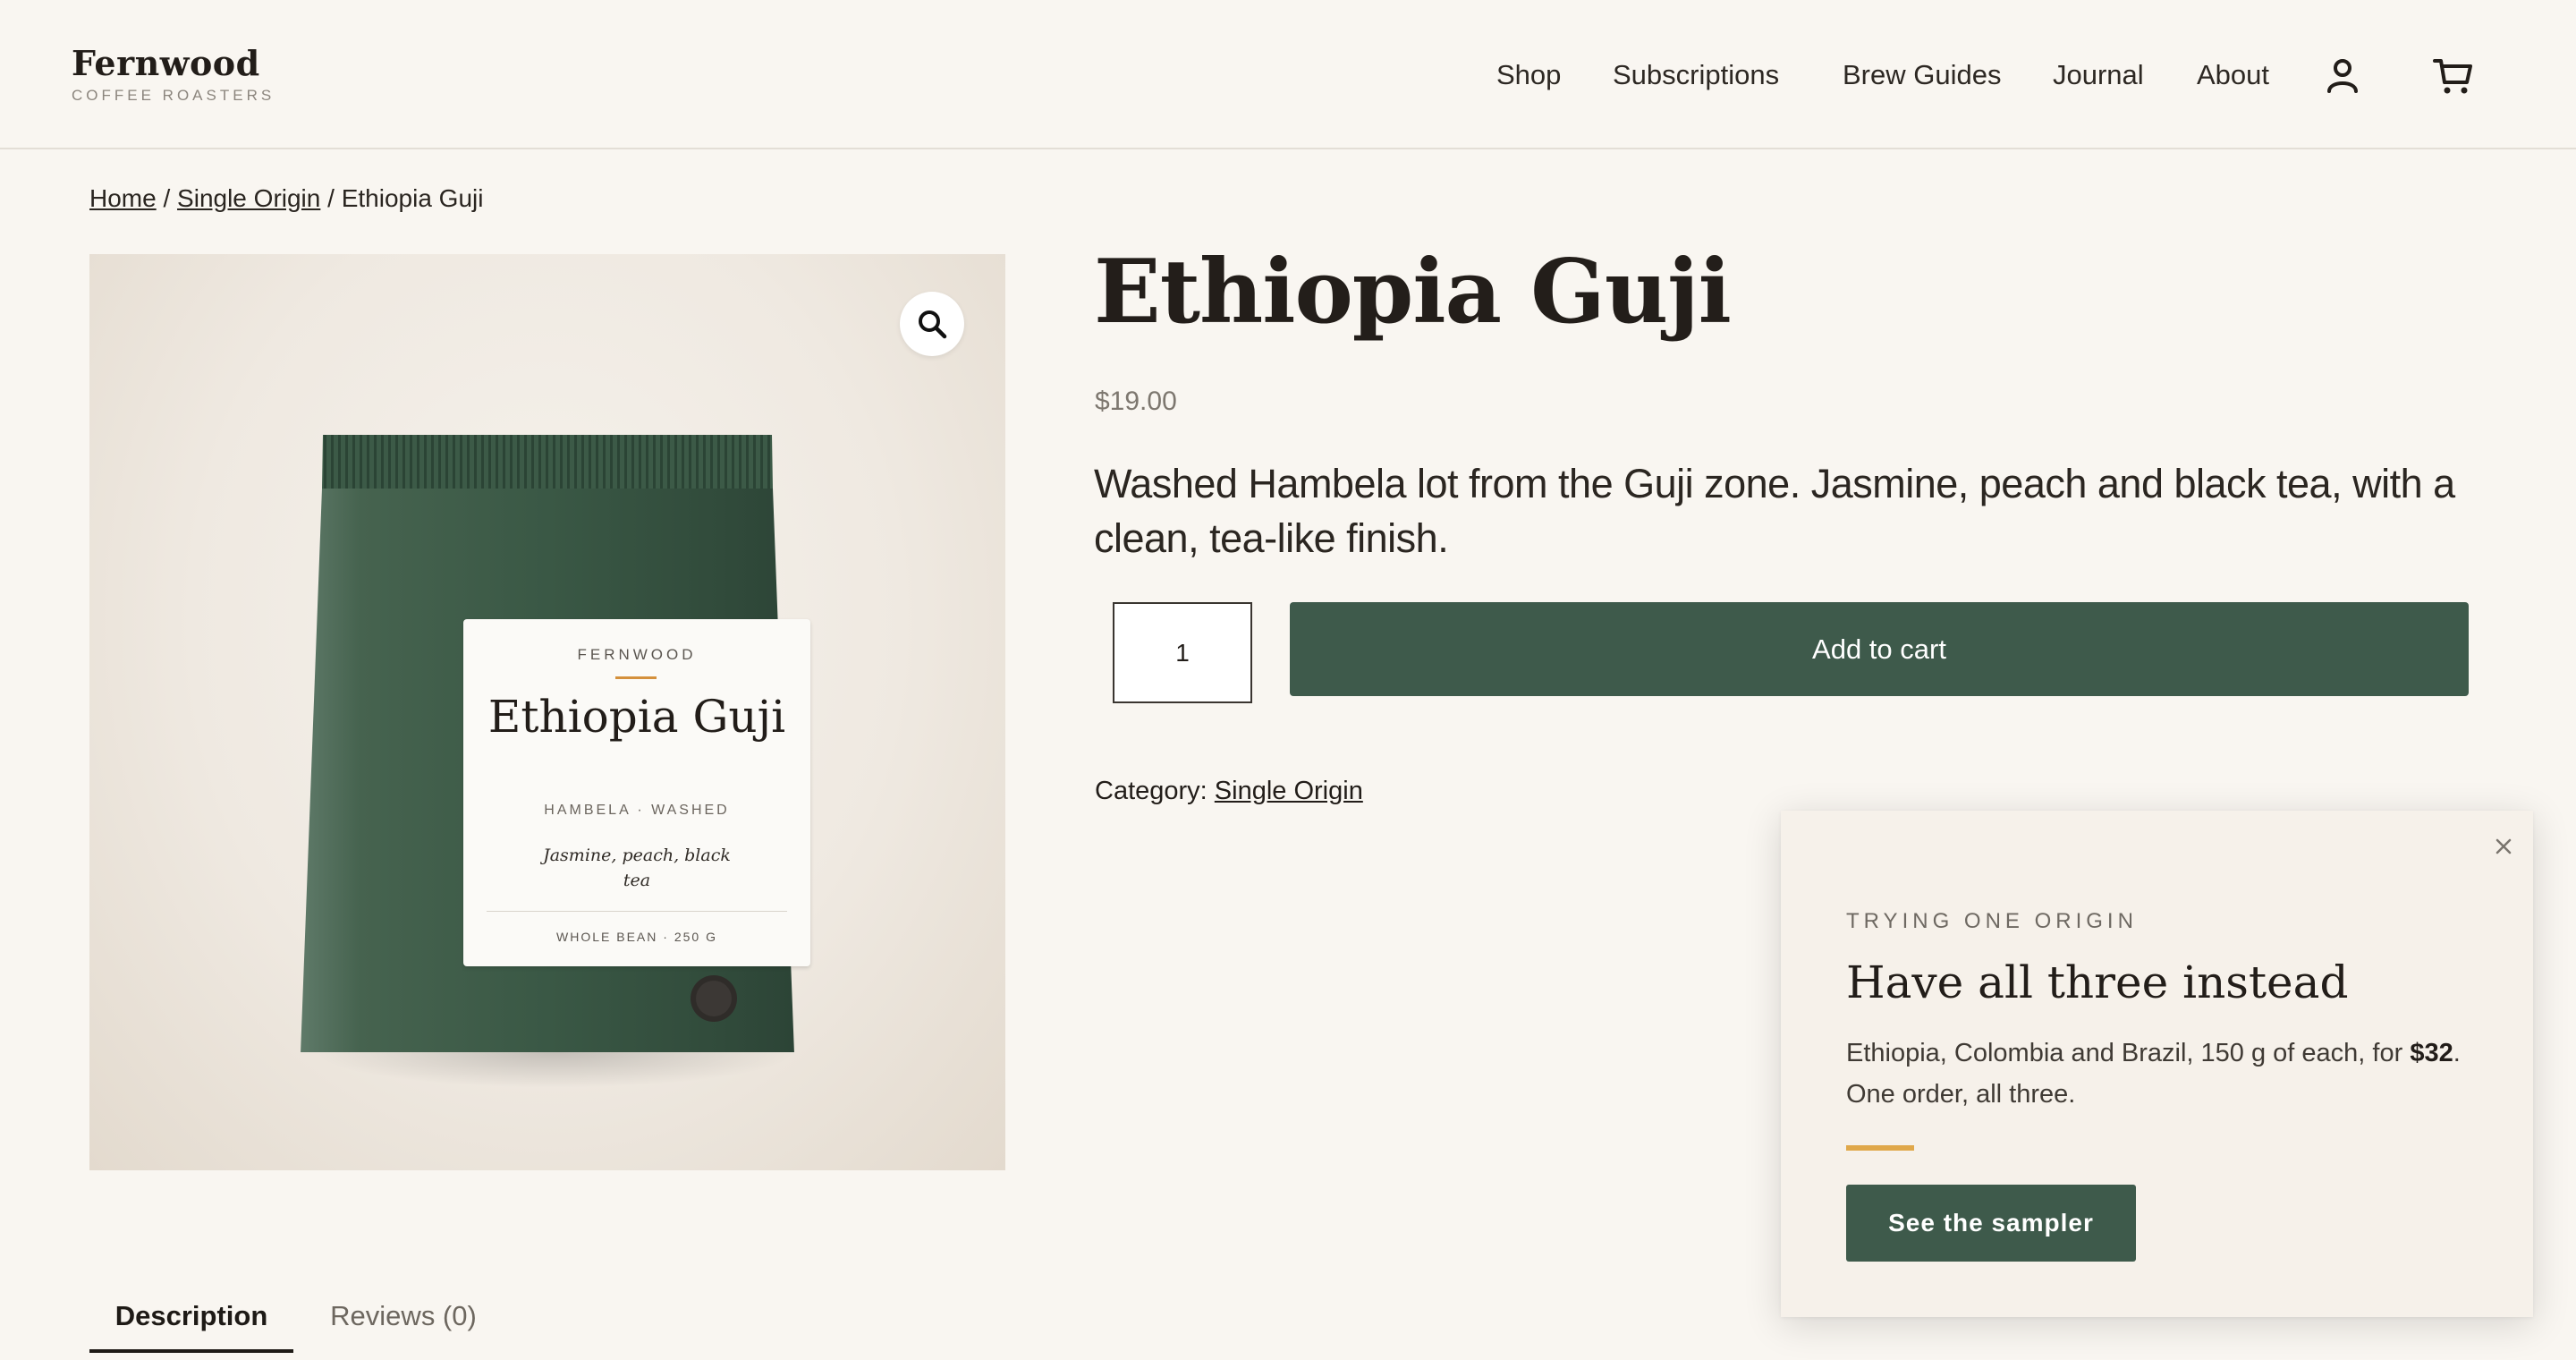 The height and width of the screenshot is (1360, 2576). I want to click on product-price: $19.00, so click(1136, 401).